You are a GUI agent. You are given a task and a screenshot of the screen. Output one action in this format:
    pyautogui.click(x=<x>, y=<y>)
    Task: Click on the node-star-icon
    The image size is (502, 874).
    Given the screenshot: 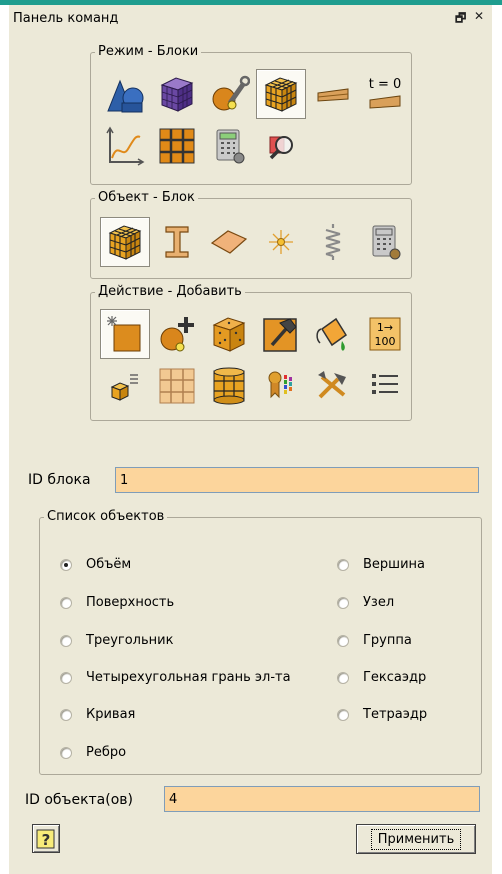 What is the action you would take?
    pyautogui.click(x=281, y=242)
    